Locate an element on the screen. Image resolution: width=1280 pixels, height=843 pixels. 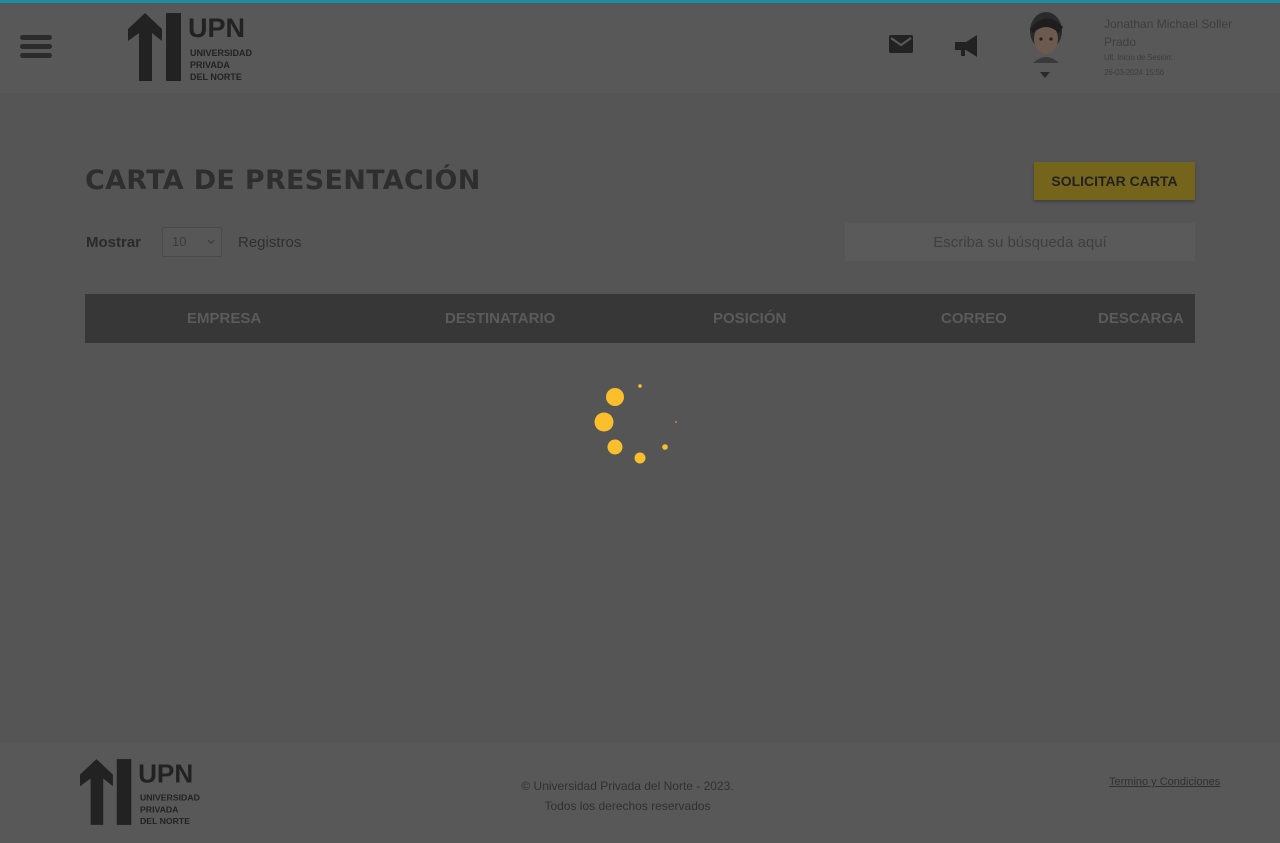
page-size-select: 10 is located at coordinates (192, 242).